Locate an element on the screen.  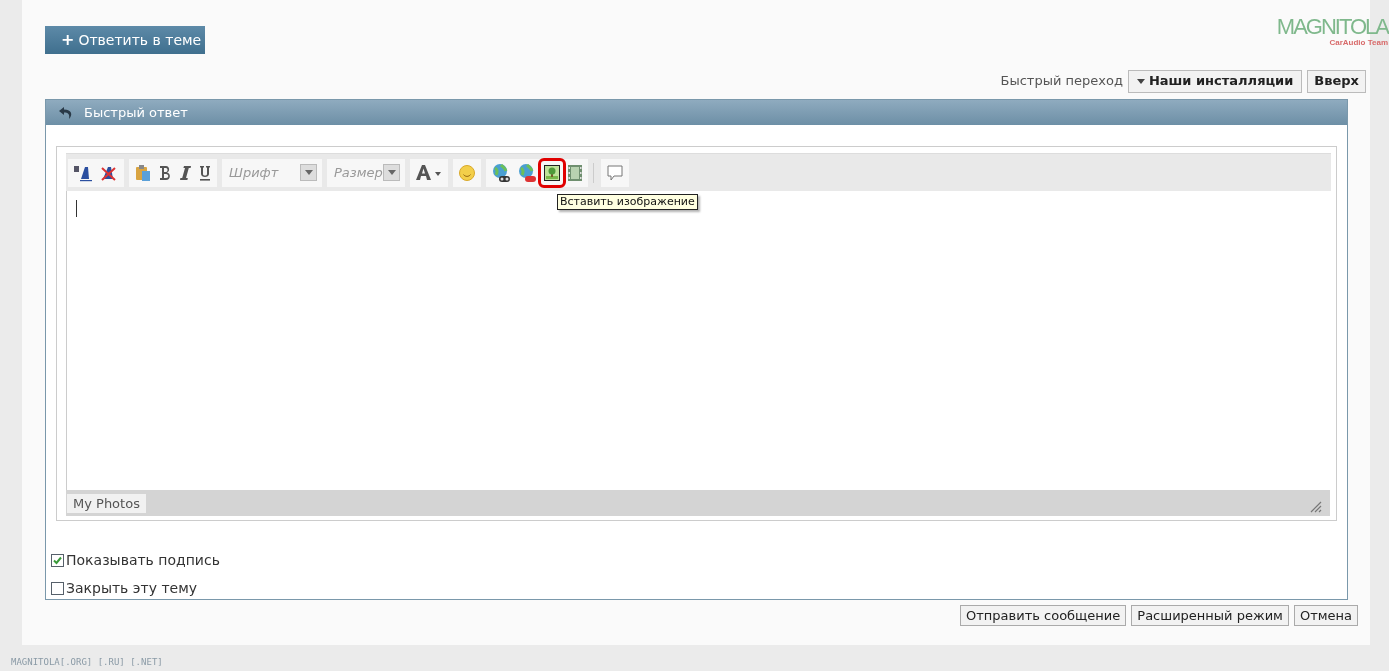
caret-icon is located at coordinates (1140, 81).